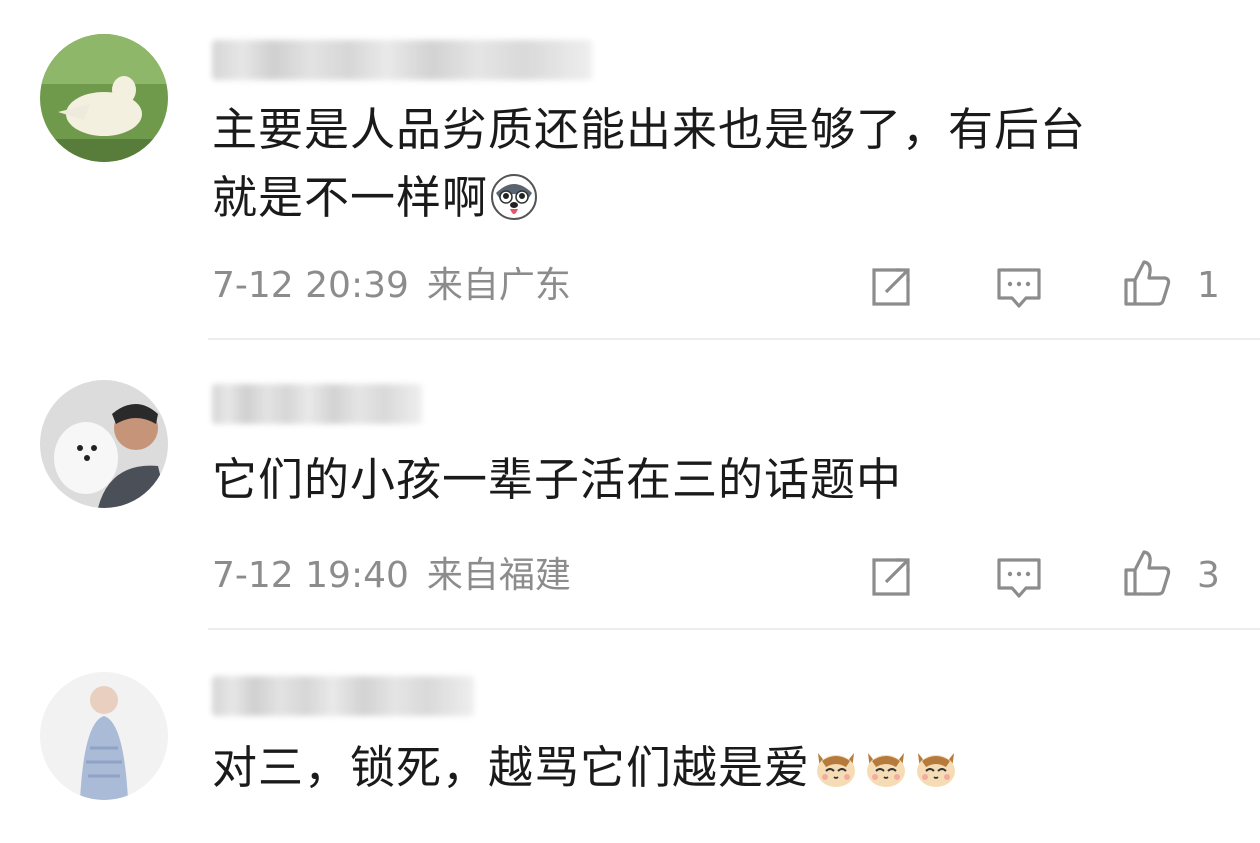  Describe the element at coordinates (310, 285) in the screenshot. I see `comment-date: 7-12 20:39` at that location.